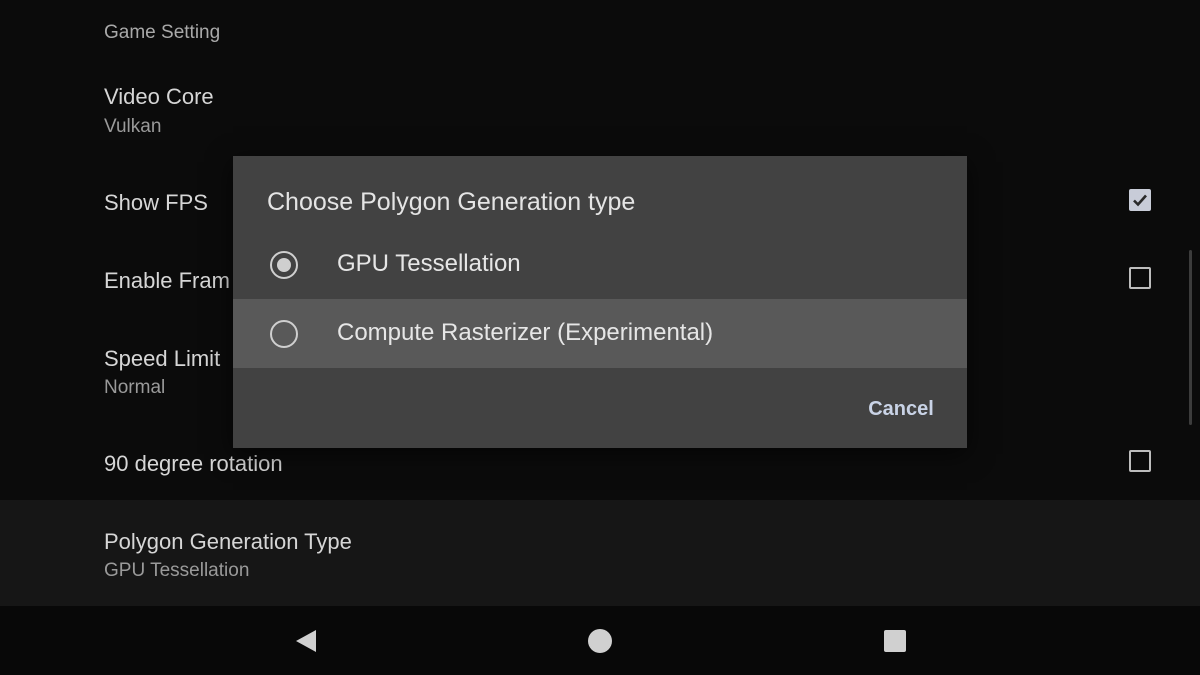 This screenshot has width=1200, height=675. Describe the element at coordinates (133, 126) in the screenshot. I see `pref-summary: Vulkan` at that location.